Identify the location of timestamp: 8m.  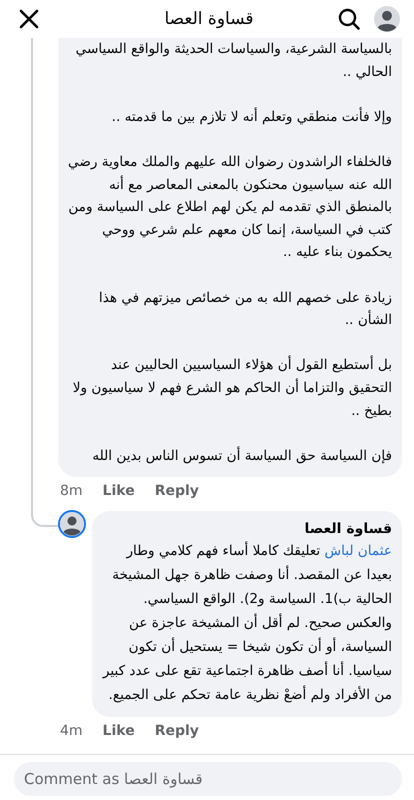
(71, 492).